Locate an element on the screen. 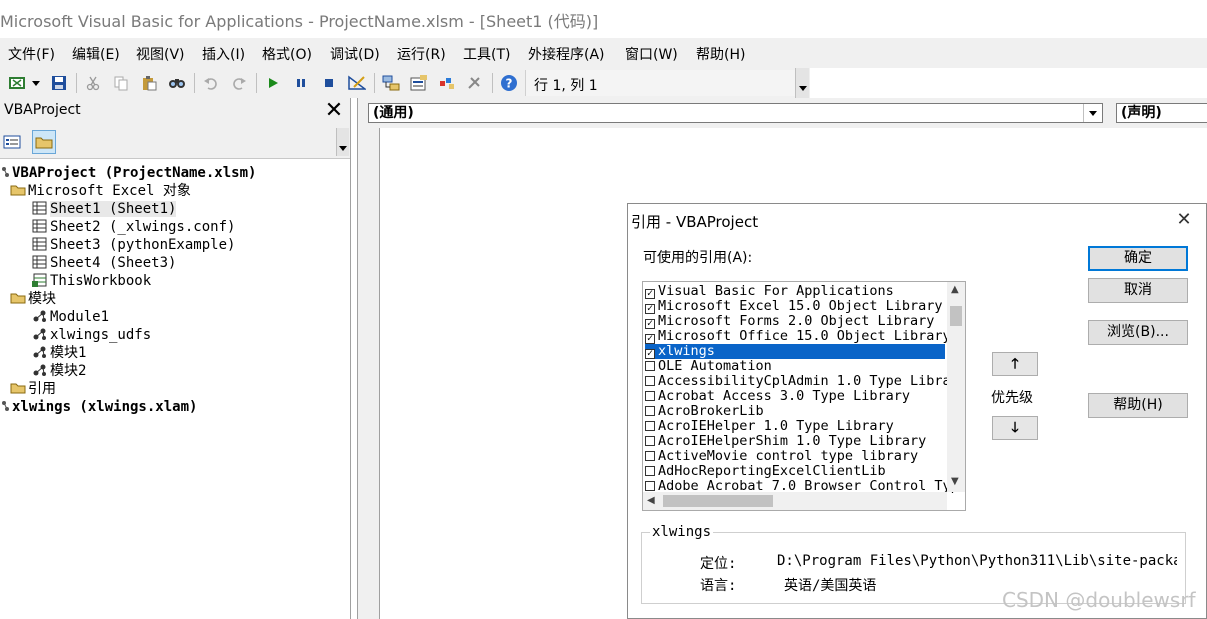 This screenshot has width=1207, height=619. undo-icon is located at coordinates (211, 83).